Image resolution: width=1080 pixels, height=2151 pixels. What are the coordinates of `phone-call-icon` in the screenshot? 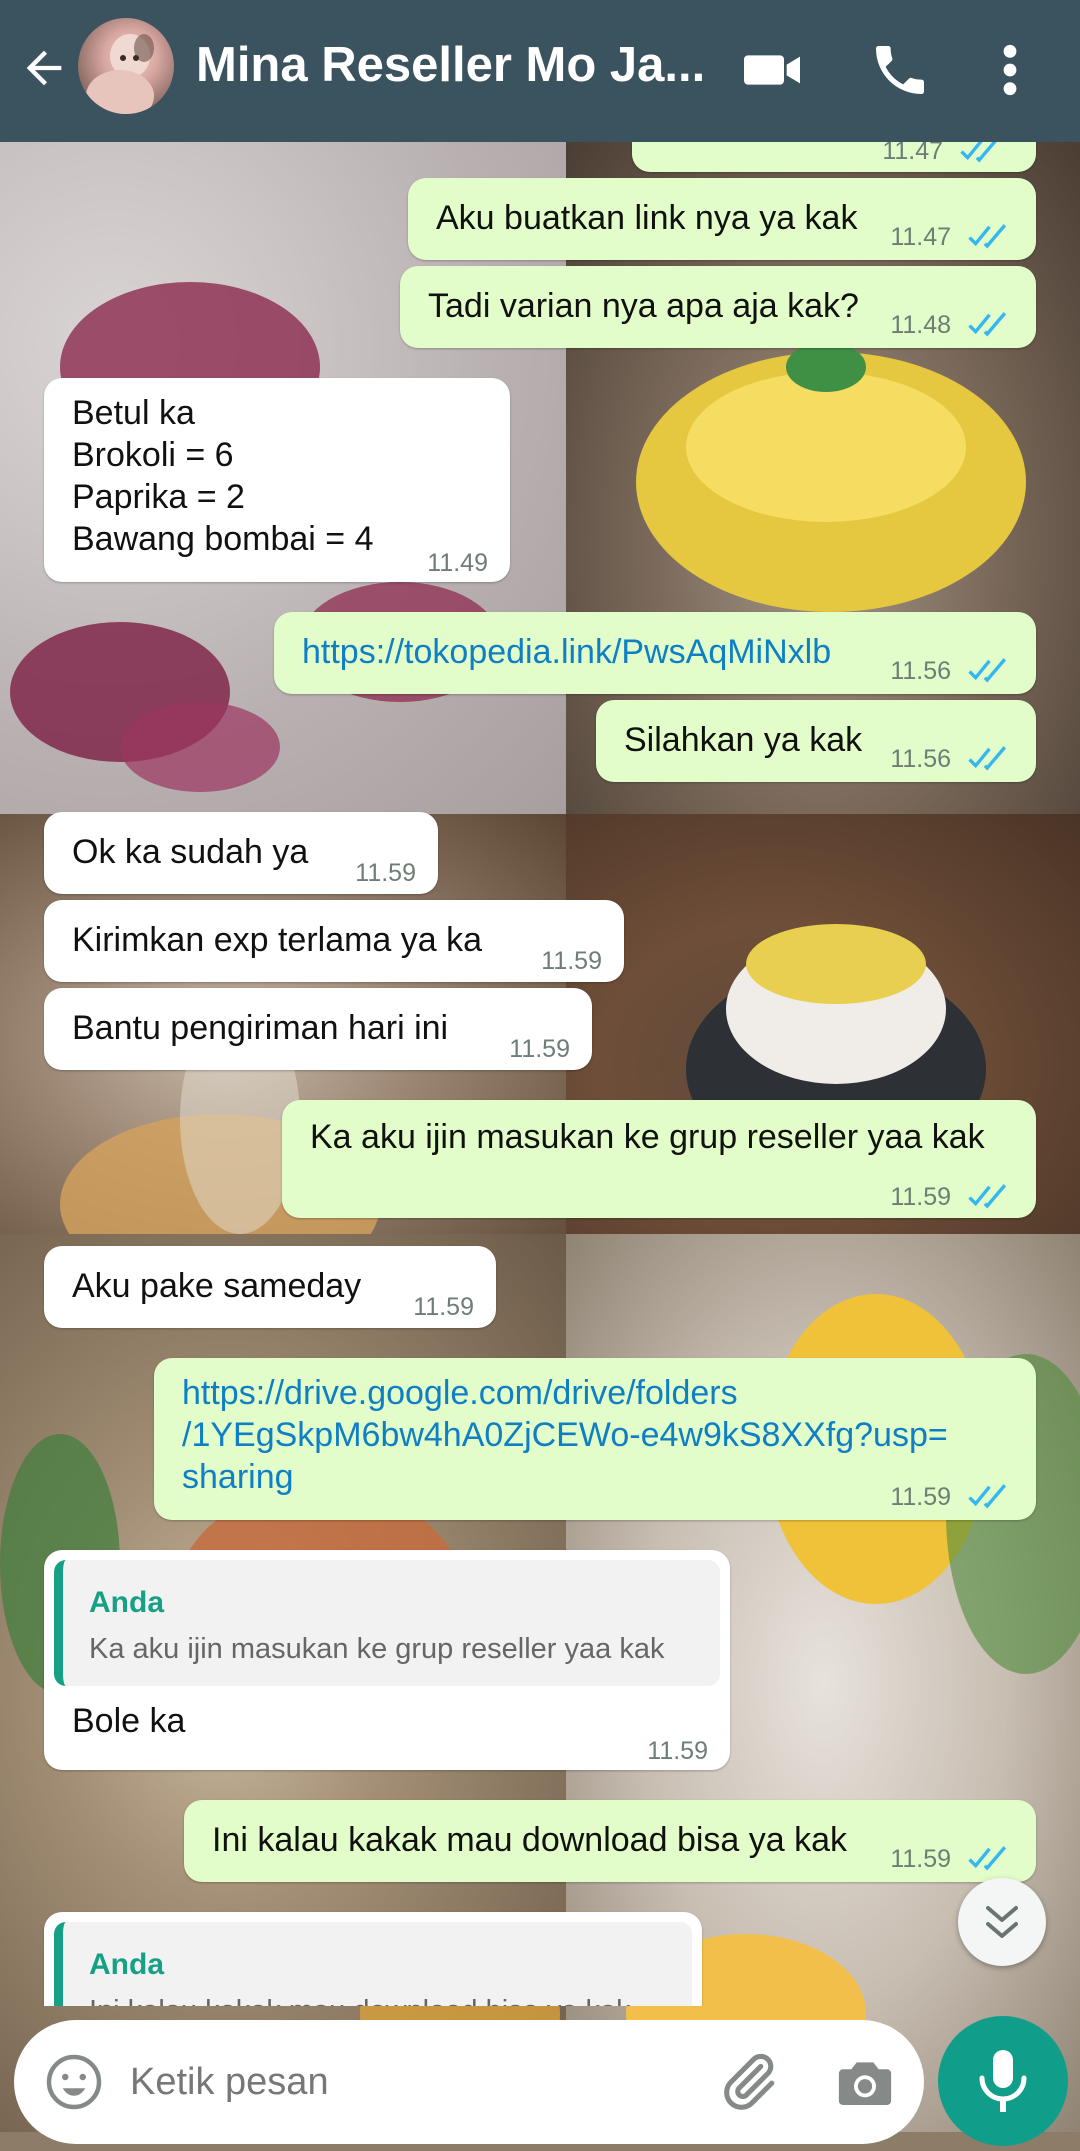 It's located at (900, 70).